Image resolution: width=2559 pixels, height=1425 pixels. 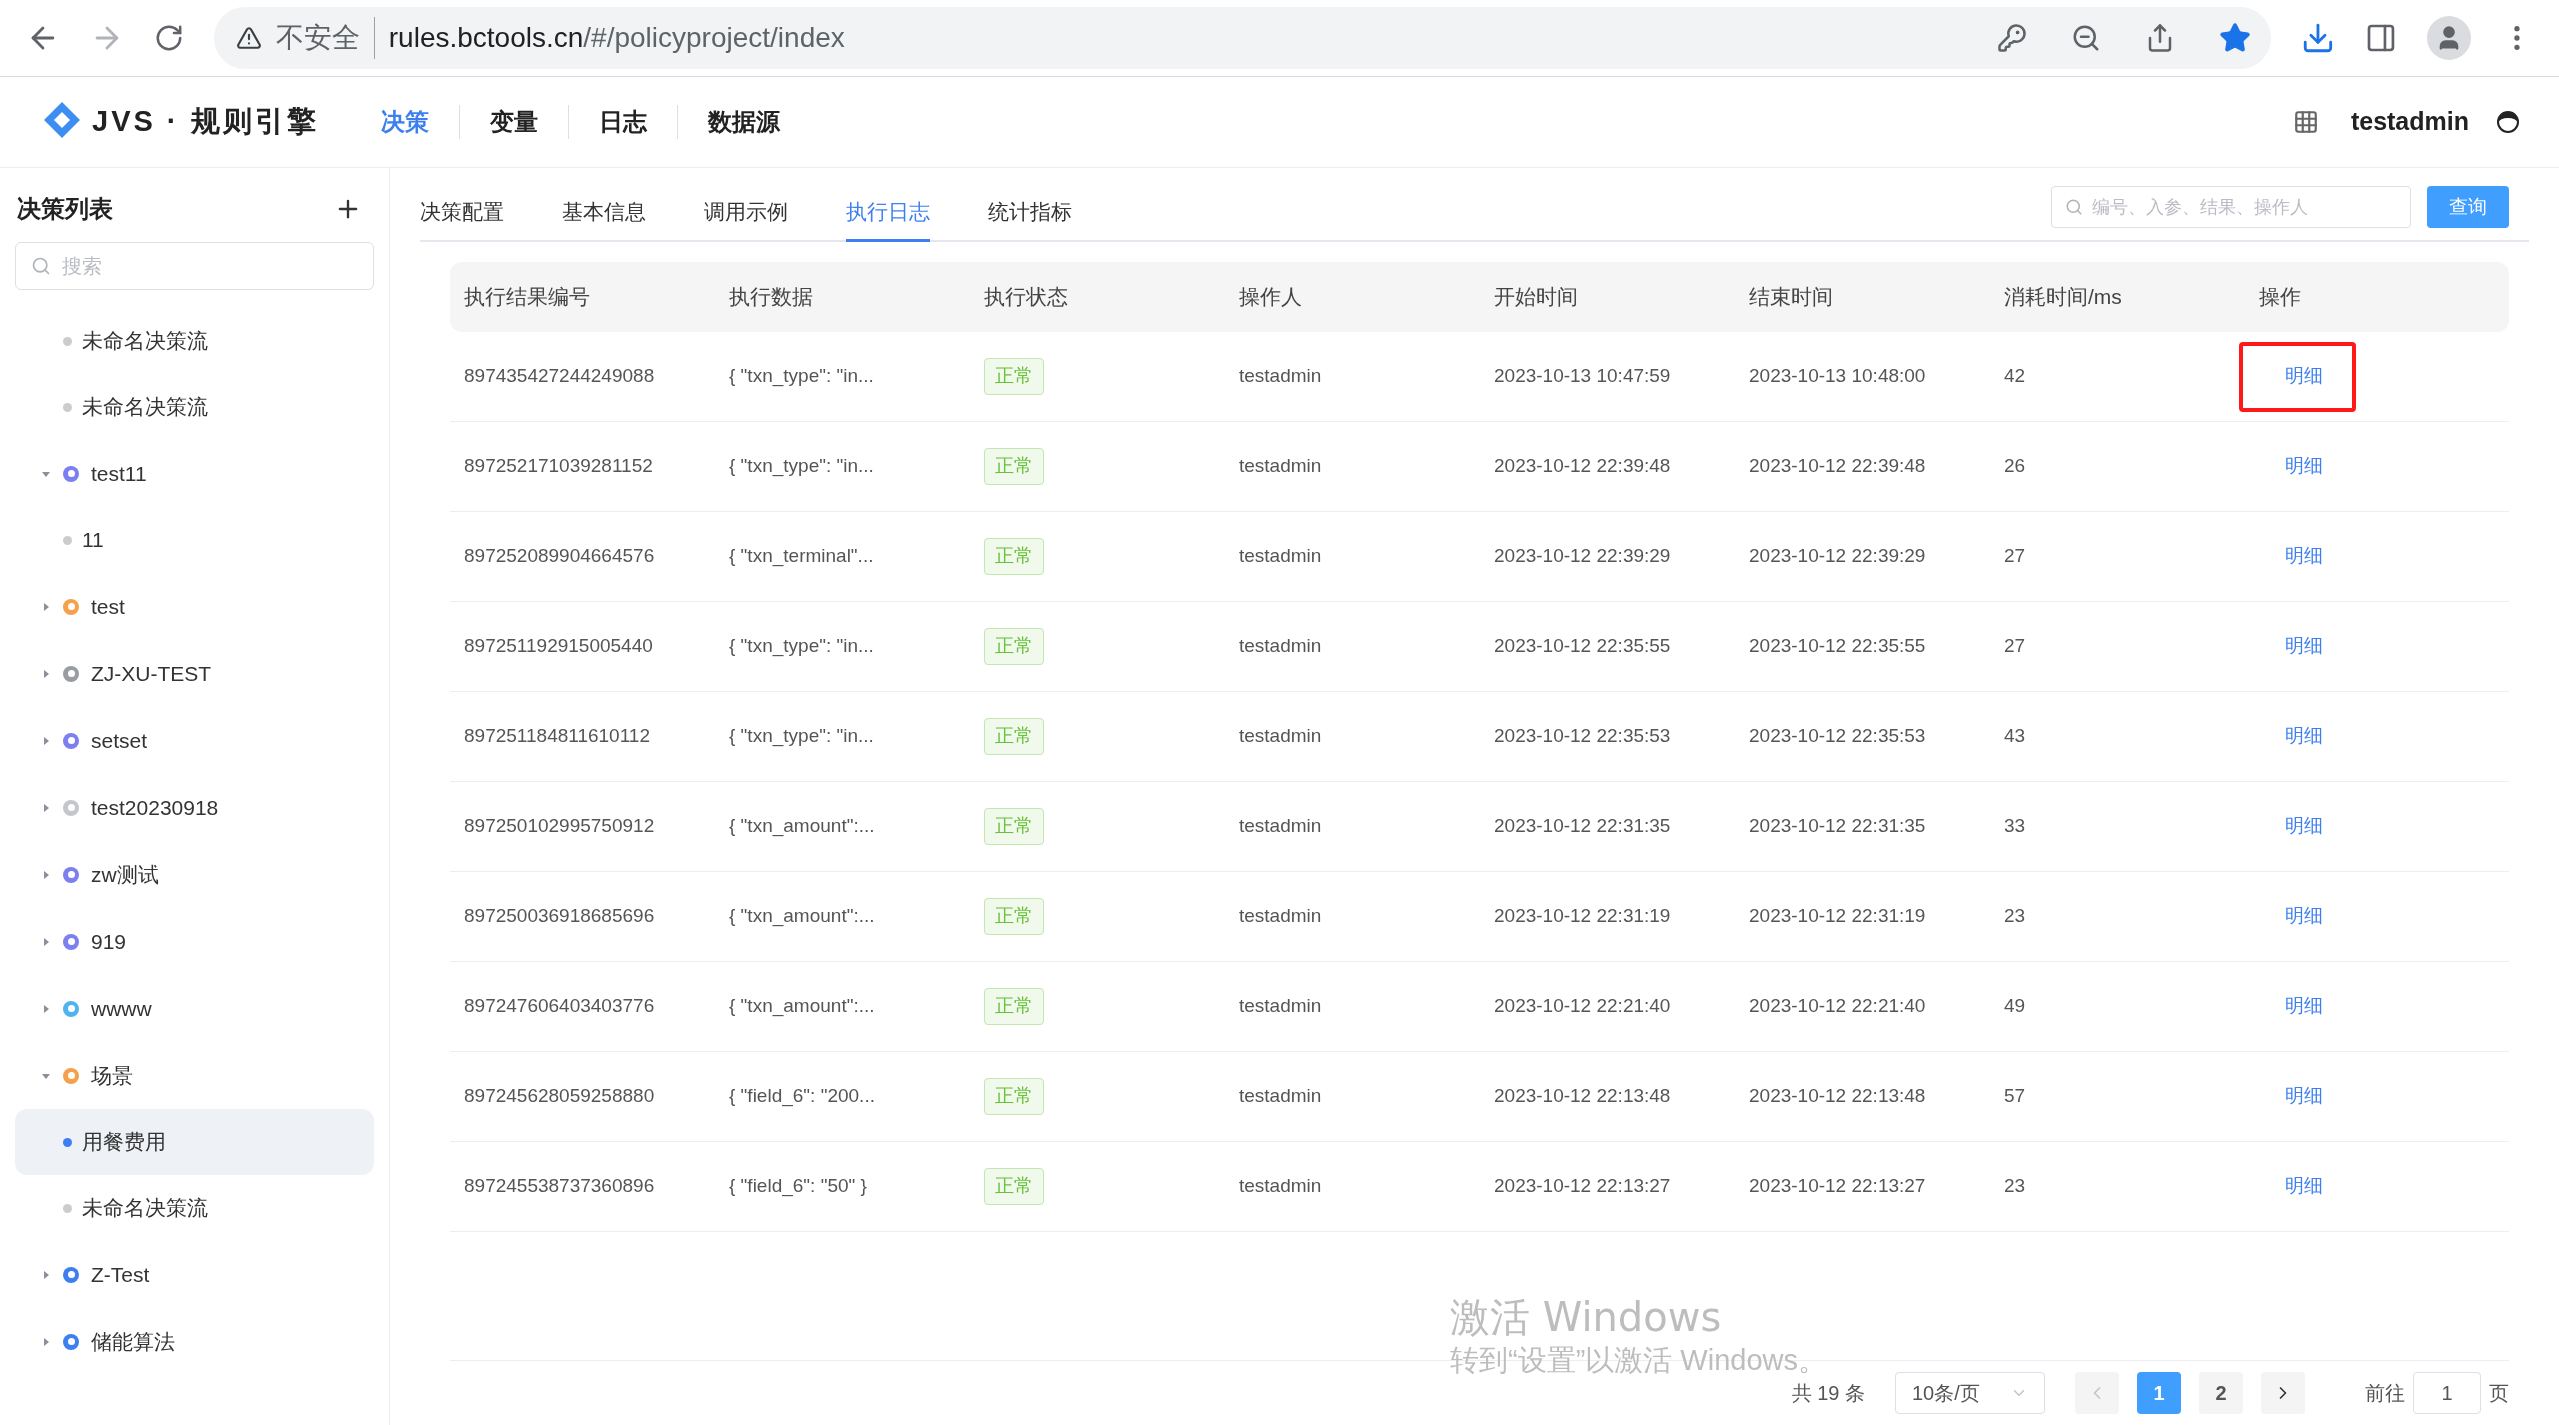 What do you see at coordinates (194, 673) in the screenshot?
I see `tree-item: ZJ-XU-TEST` at bounding box center [194, 673].